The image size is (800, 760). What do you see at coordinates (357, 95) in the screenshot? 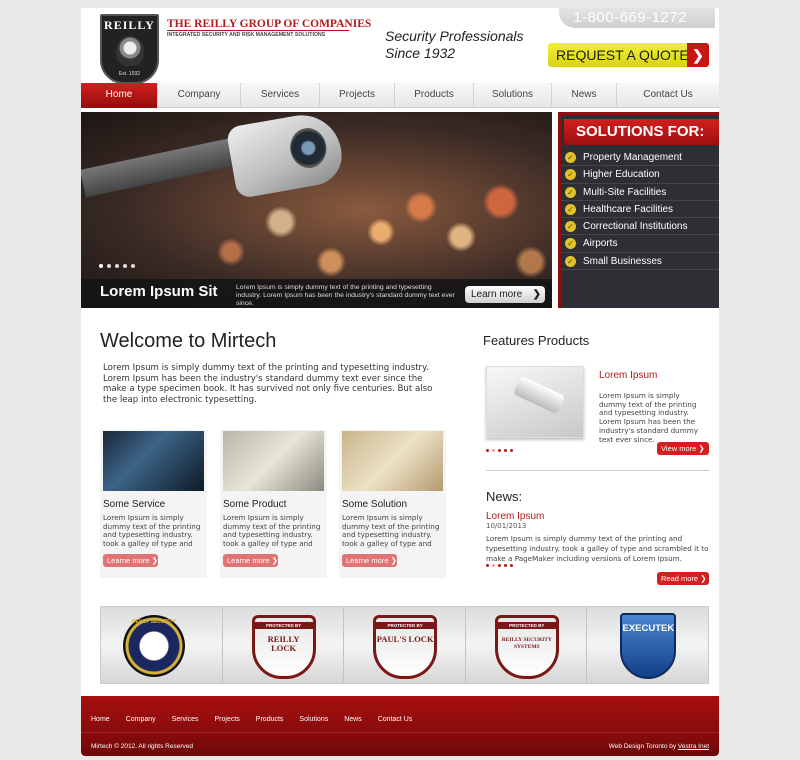
I see `nav-item-projects: Projects` at bounding box center [357, 95].